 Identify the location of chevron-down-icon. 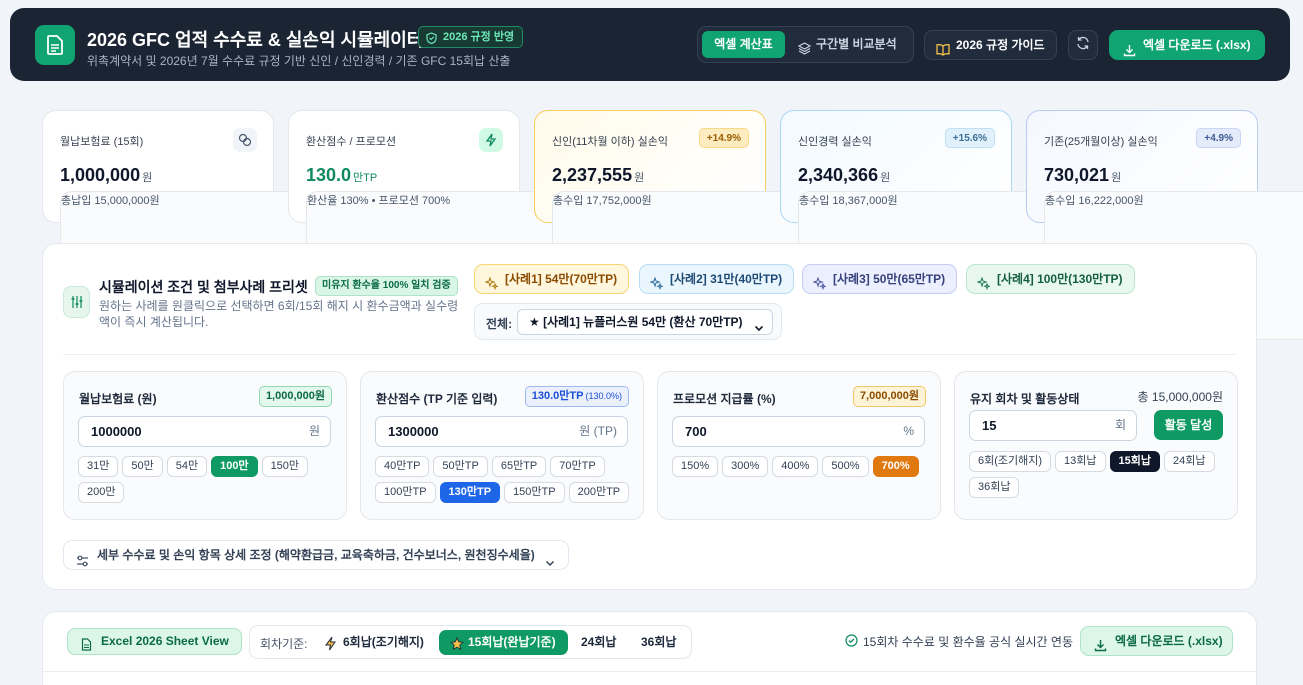
(759, 329).